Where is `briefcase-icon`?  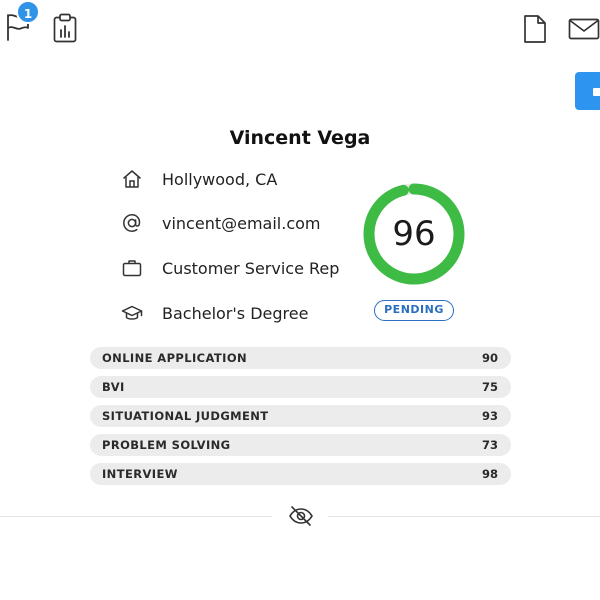
briefcase-icon is located at coordinates (132, 268).